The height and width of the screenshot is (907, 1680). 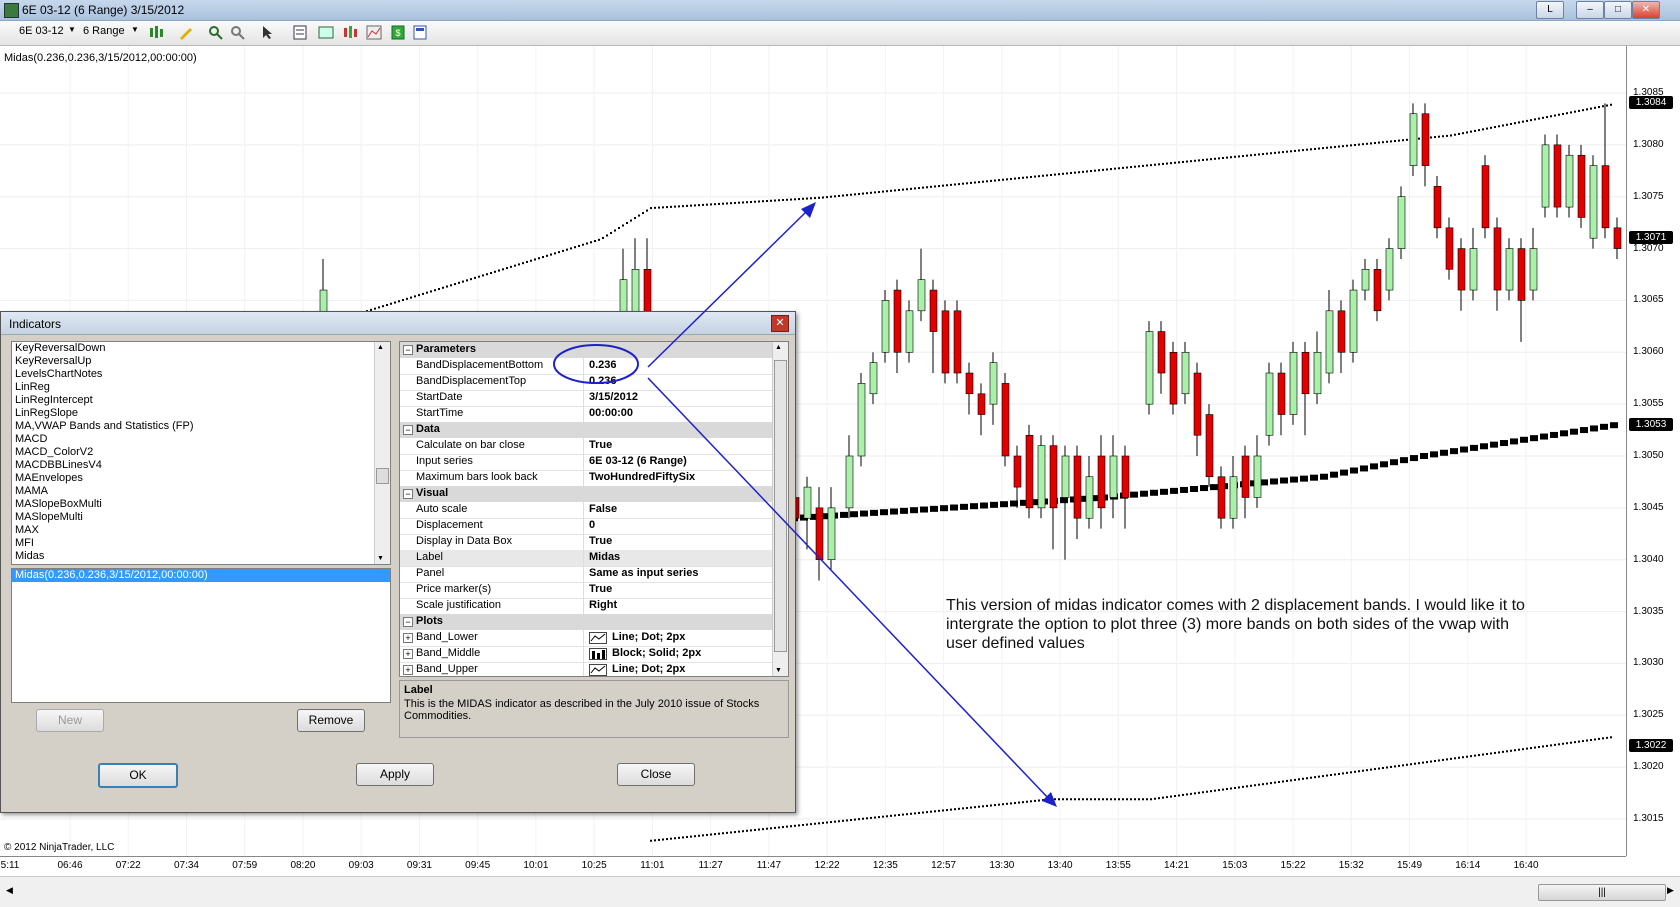 What do you see at coordinates (1550, 10) in the screenshot?
I see `link-button: L` at bounding box center [1550, 10].